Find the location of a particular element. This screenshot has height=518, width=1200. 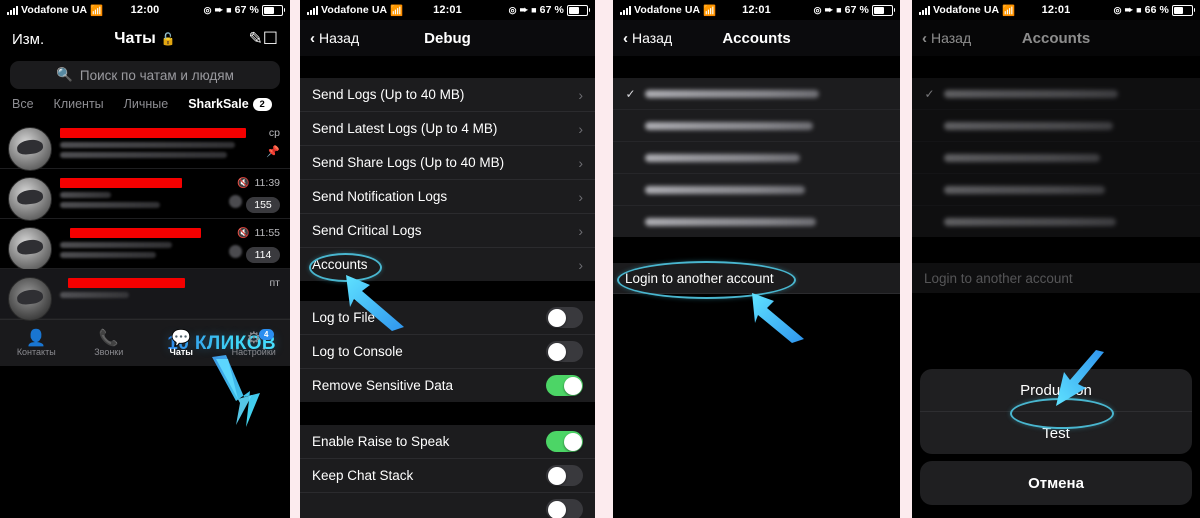

action-cancel-button: Отмена is located at coordinates (1056, 483).